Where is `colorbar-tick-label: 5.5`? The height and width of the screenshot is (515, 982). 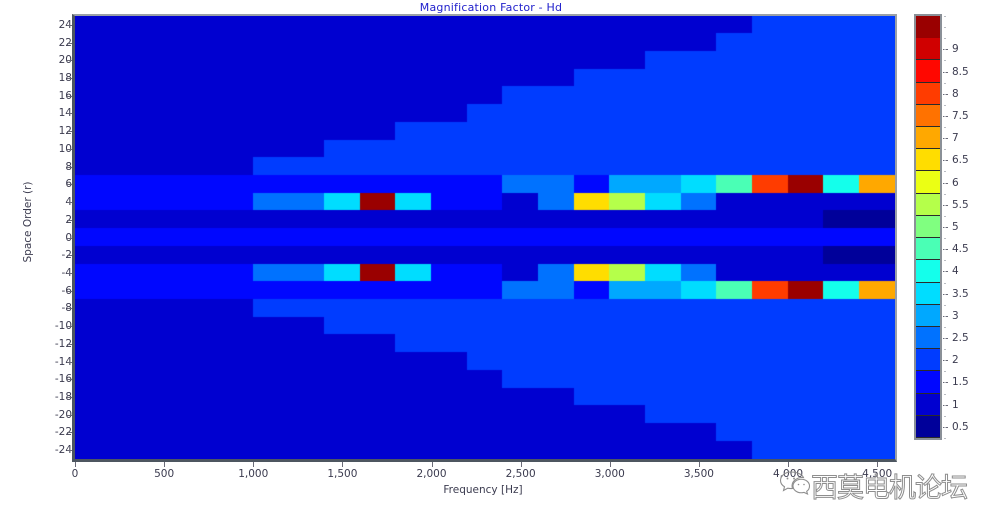
colorbar-tick-label: 5.5 is located at coordinates (960, 204).